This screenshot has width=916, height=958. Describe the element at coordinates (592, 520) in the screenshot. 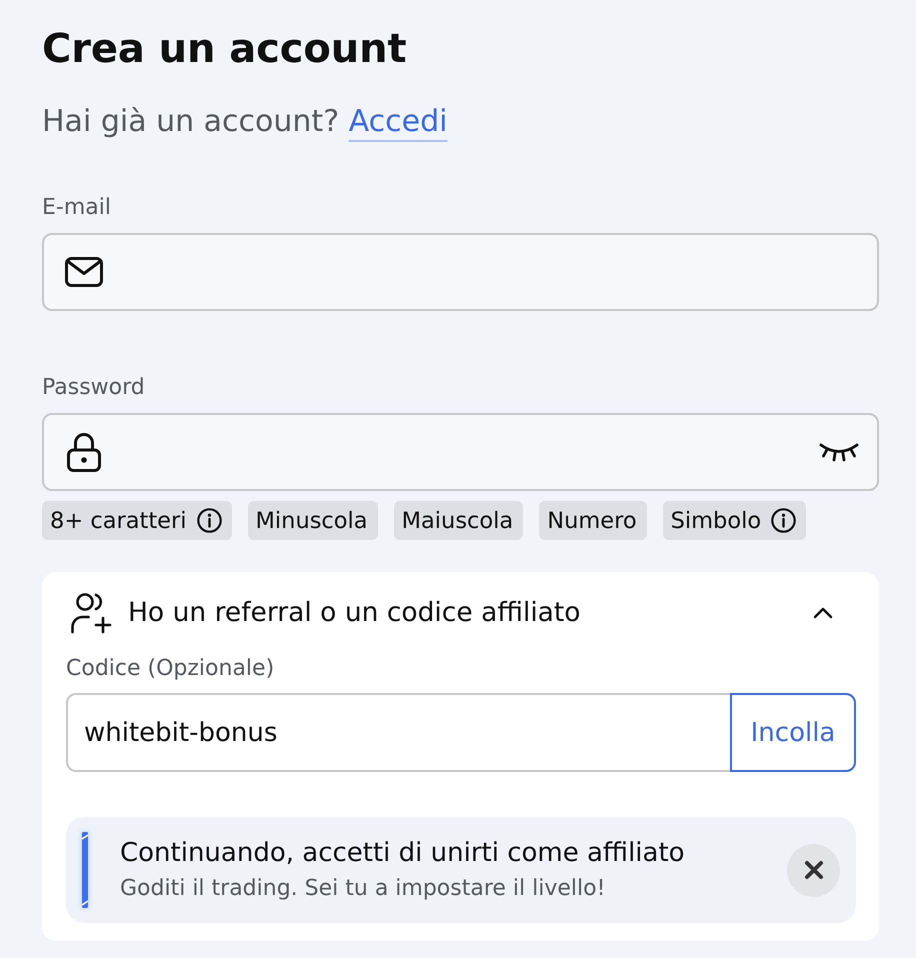

I see `requirement-text: Numero` at that location.